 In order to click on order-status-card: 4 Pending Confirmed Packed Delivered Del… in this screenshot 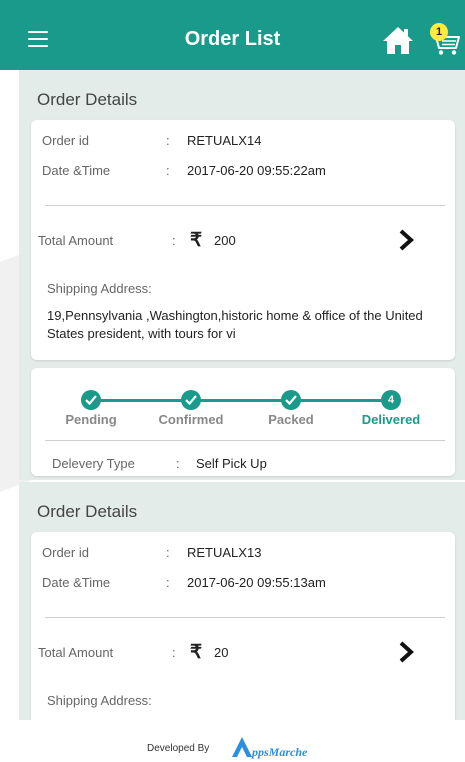, I will do `click(243, 422)`.